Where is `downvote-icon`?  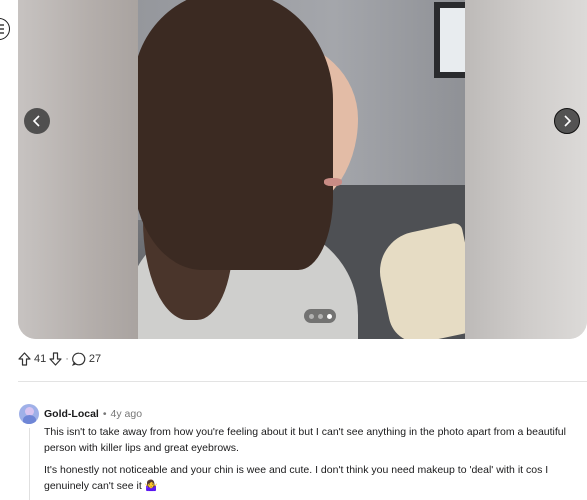
downvote-icon is located at coordinates (55, 359).